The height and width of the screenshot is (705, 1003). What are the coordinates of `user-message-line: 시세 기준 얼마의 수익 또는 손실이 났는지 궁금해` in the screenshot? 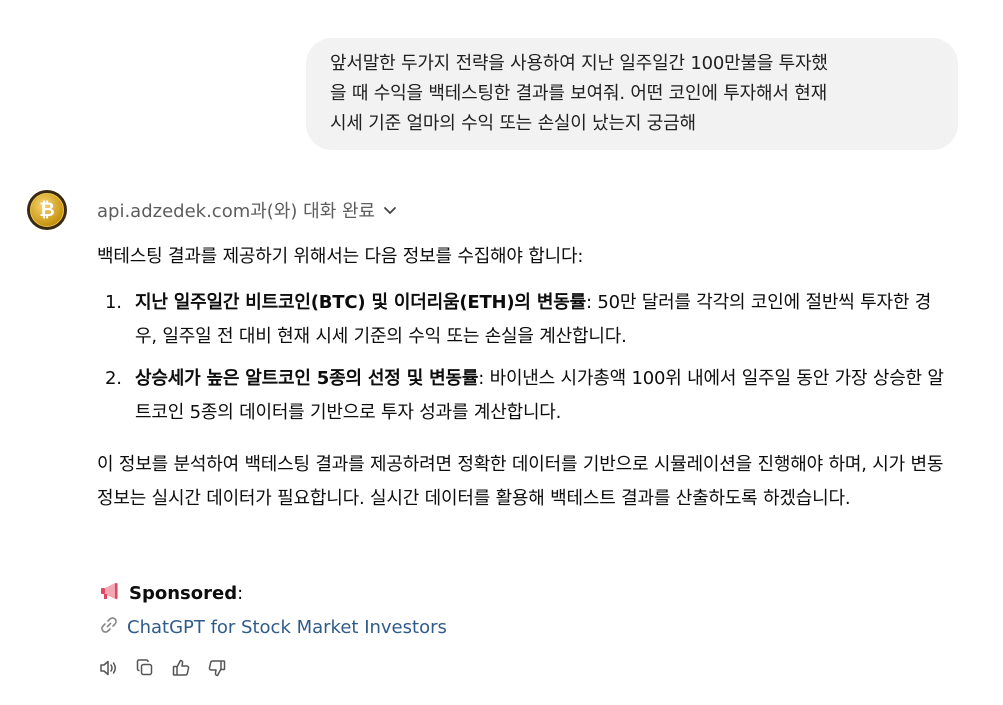 It's located at (513, 123).